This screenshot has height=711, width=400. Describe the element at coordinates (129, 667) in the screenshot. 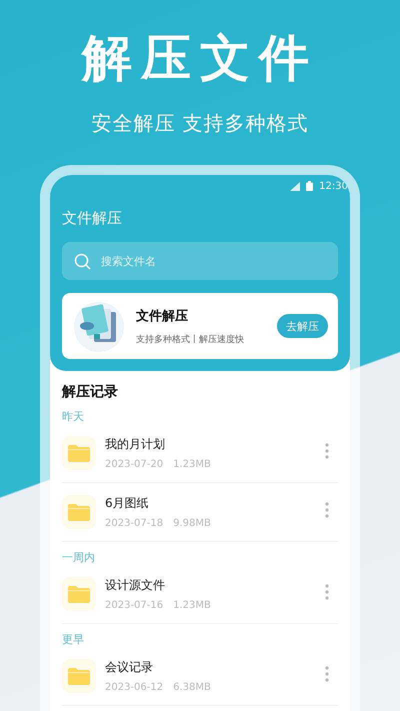

I see `file-name: 会议记录` at that location.